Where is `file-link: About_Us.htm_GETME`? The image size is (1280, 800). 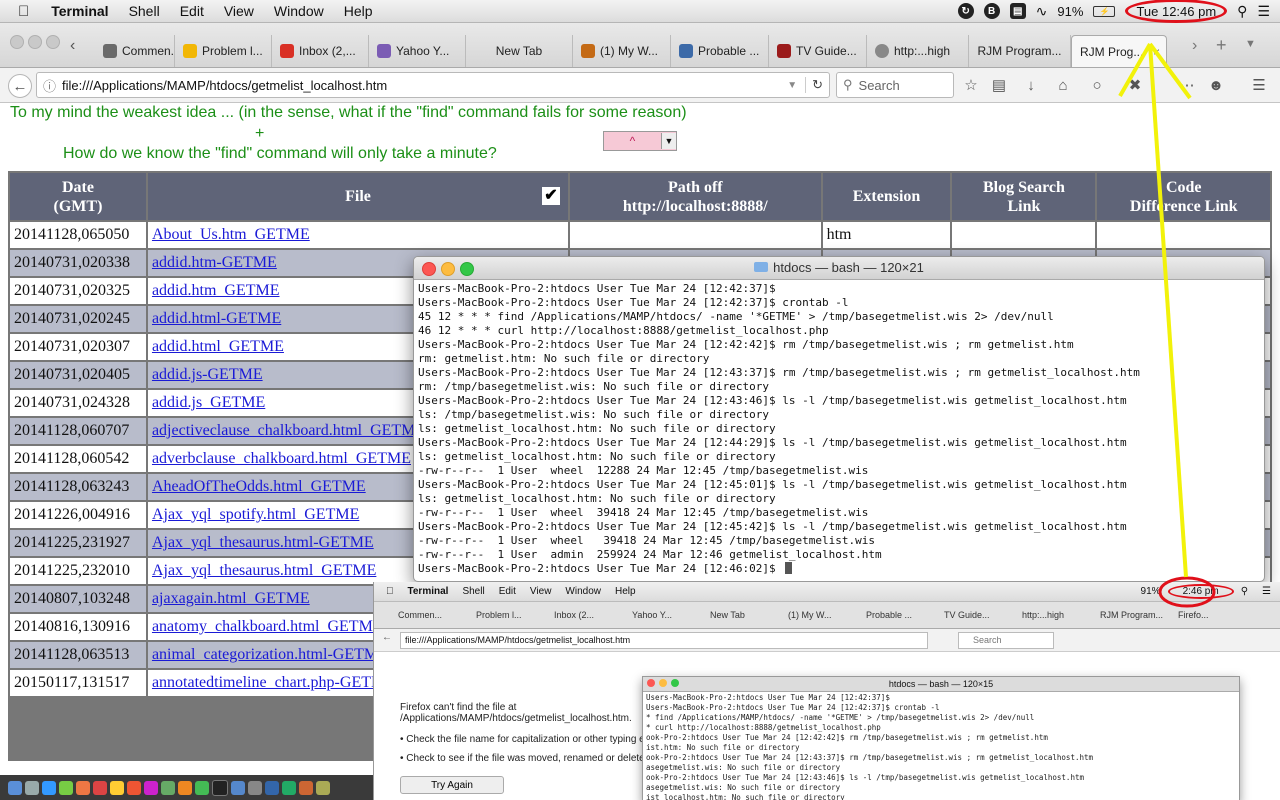
file-link: About_Us.htm_GETME is located at coordinates (231, 234).